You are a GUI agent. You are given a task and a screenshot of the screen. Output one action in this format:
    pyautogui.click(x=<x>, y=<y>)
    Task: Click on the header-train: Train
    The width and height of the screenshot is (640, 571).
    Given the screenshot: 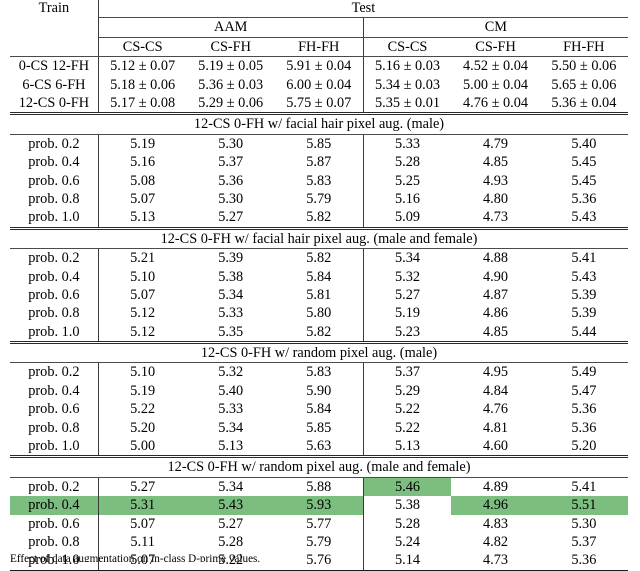 What is the action you would take?
    pyautogui.click(x=54, y=9)
    